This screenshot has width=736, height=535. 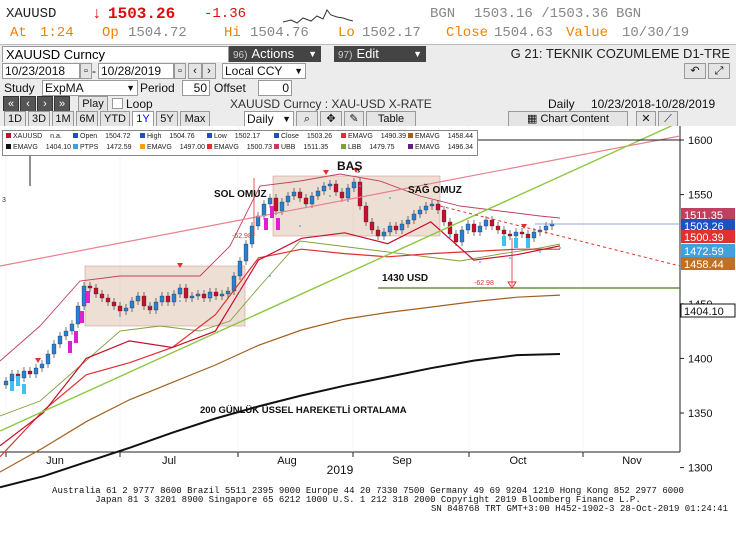 What do you see at coordinates (87, 119) in the screenshot?
I see `period-button-6m: 6M` at bounding box center [87, 119].